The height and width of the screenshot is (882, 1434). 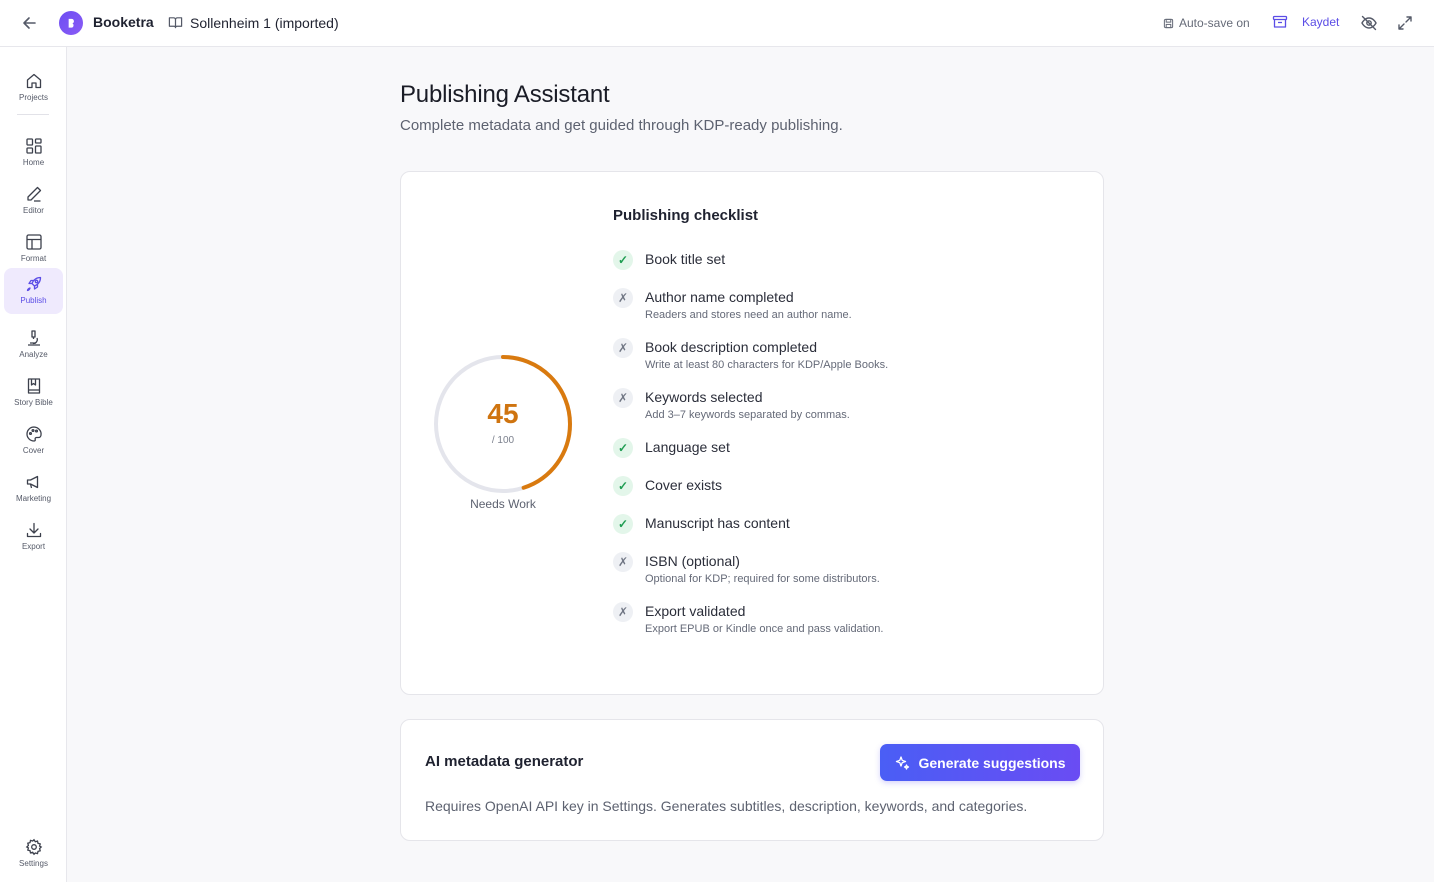 I want to click on microscope-icon, so click(x=33, y=338).